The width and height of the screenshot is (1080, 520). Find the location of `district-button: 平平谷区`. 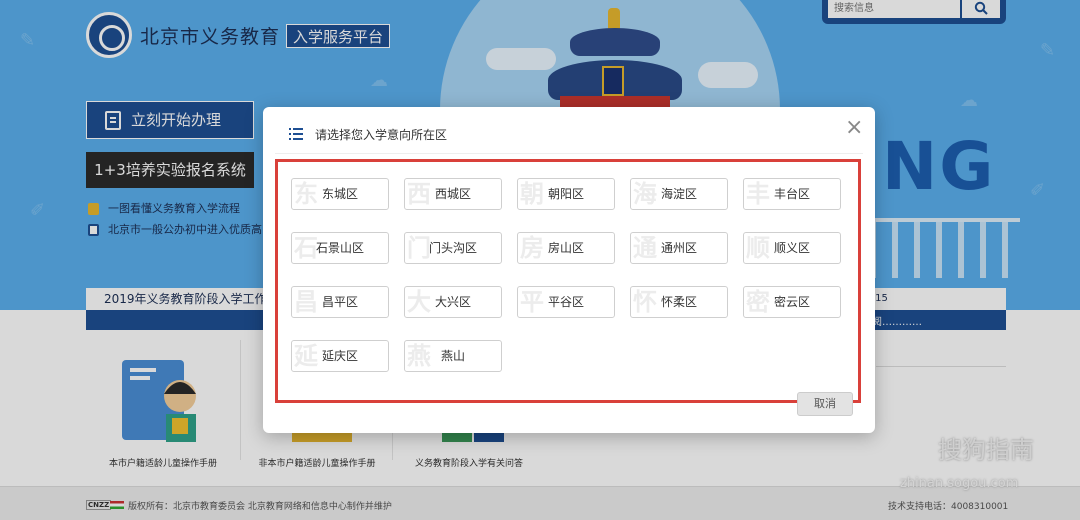

district-button: 平平谷区 is located at coordinates (566, 302).